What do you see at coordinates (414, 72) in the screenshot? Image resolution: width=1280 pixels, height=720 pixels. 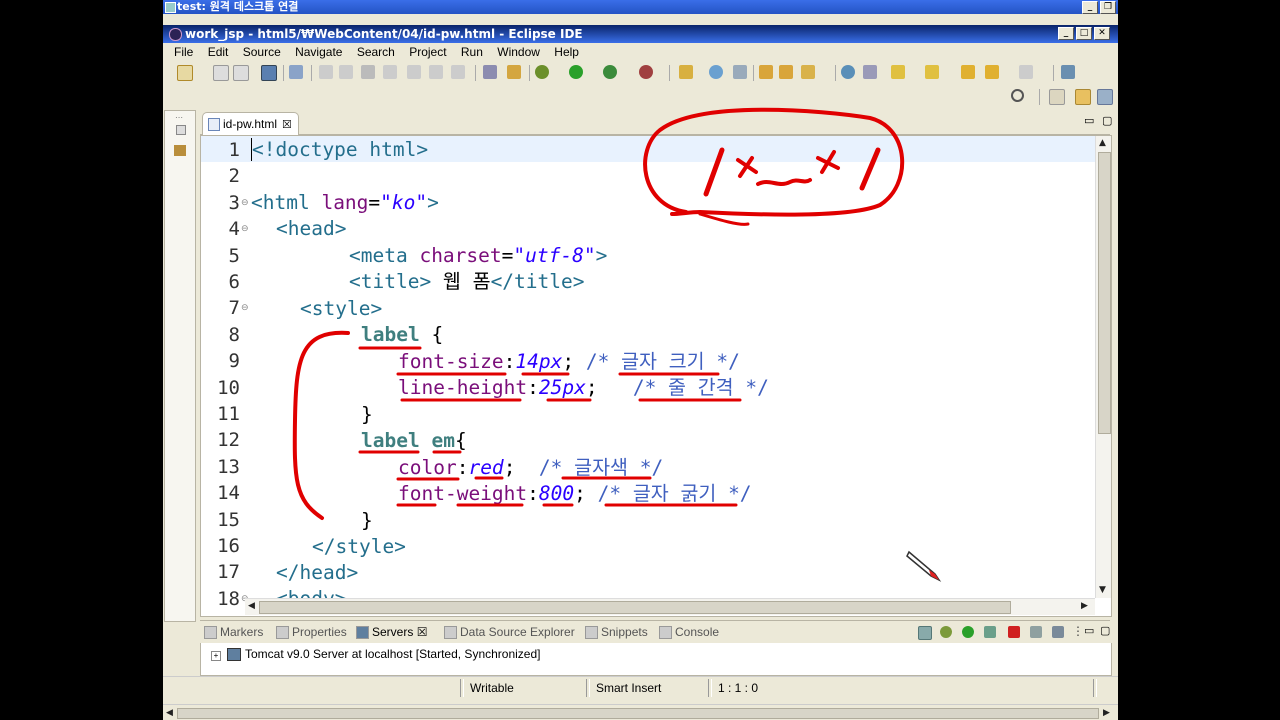 I see `step-into-icon` at bounding box center [414, 72].